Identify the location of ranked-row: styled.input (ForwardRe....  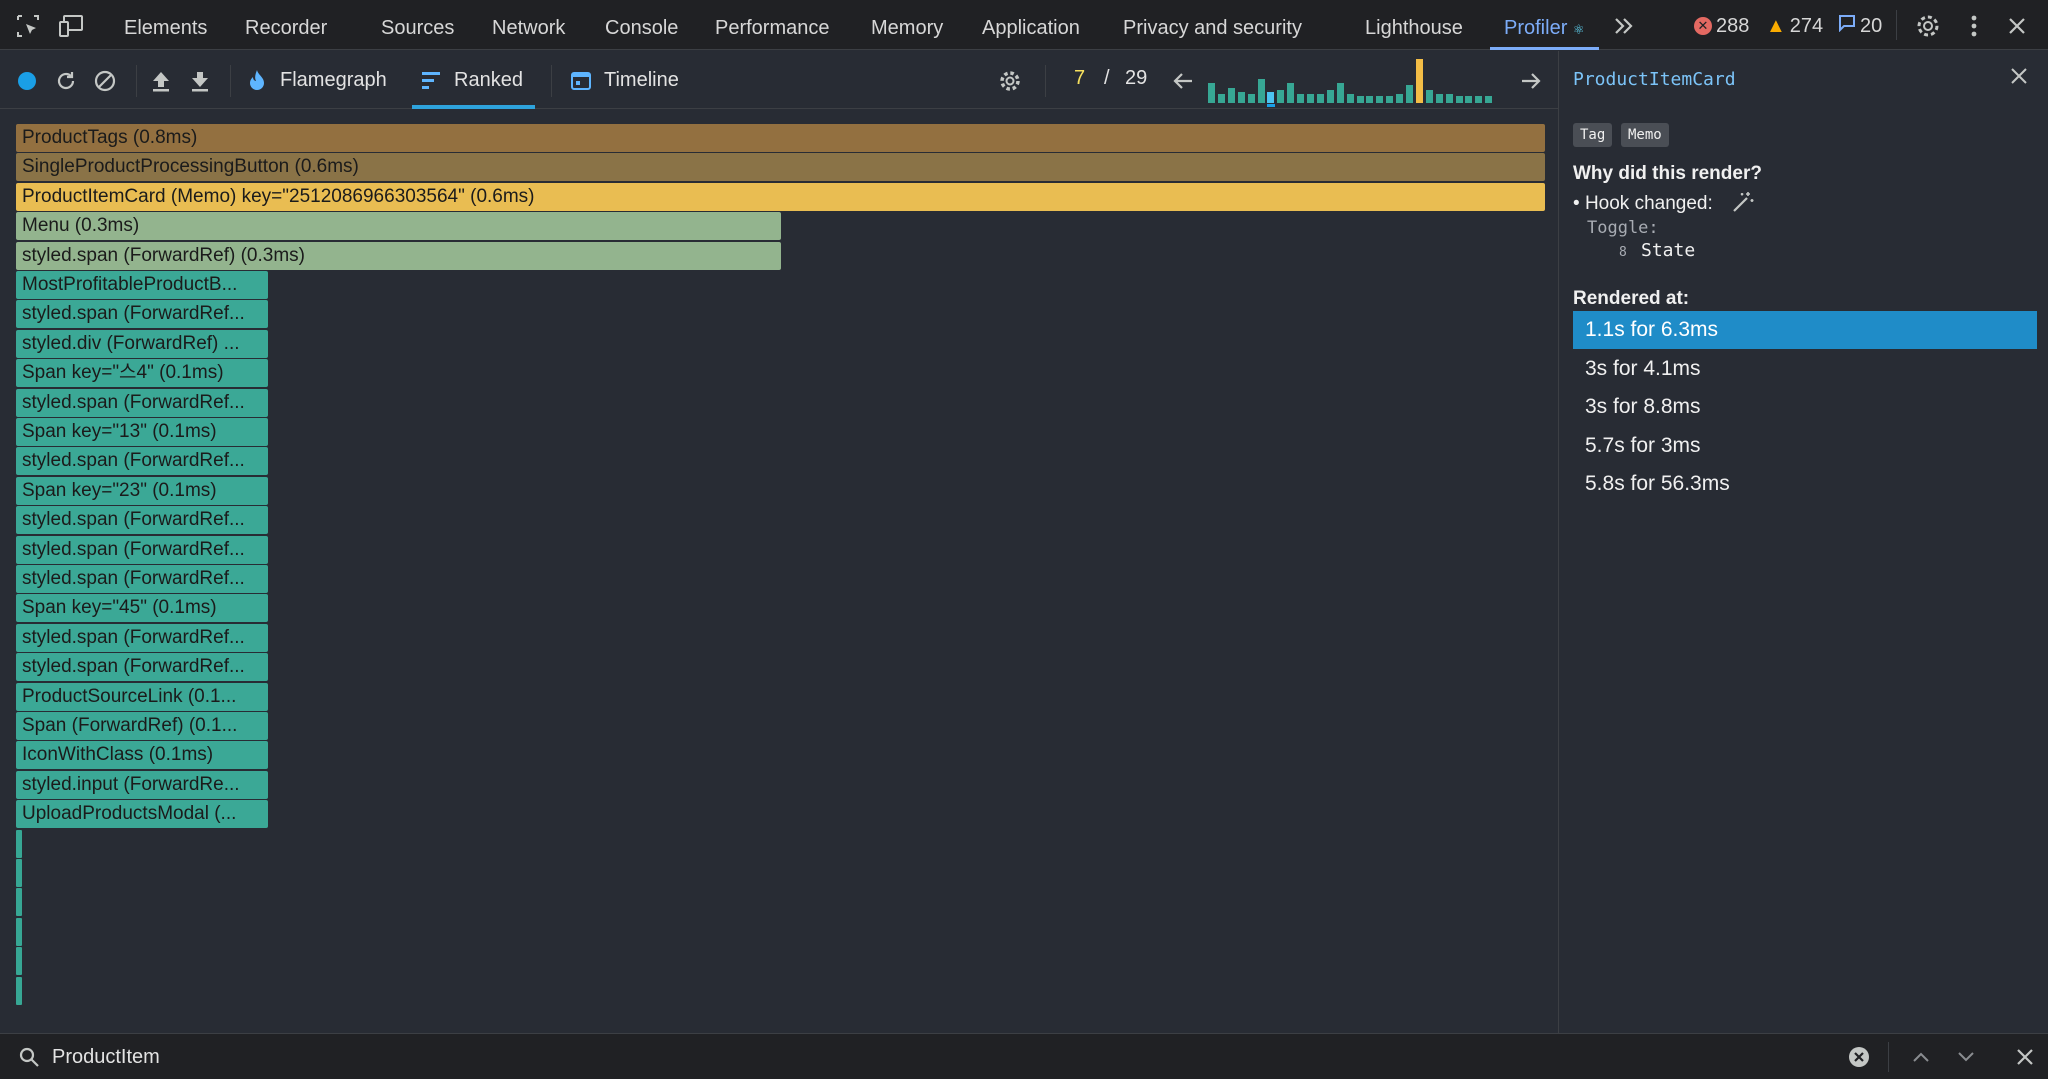
(142, 785).